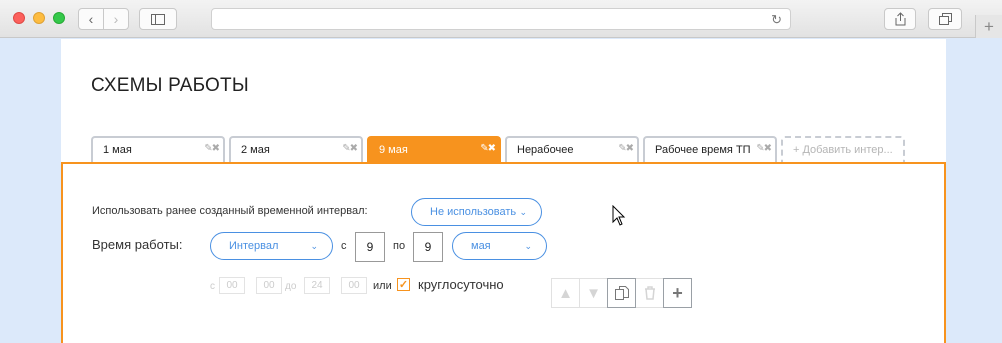 Image resolution: width=1002 pixels, height=343 pixels. What do you see at coordinates (317, 285) in the screenshot?
I see `time-to-hours: 24` at bounding box center [317, 285].